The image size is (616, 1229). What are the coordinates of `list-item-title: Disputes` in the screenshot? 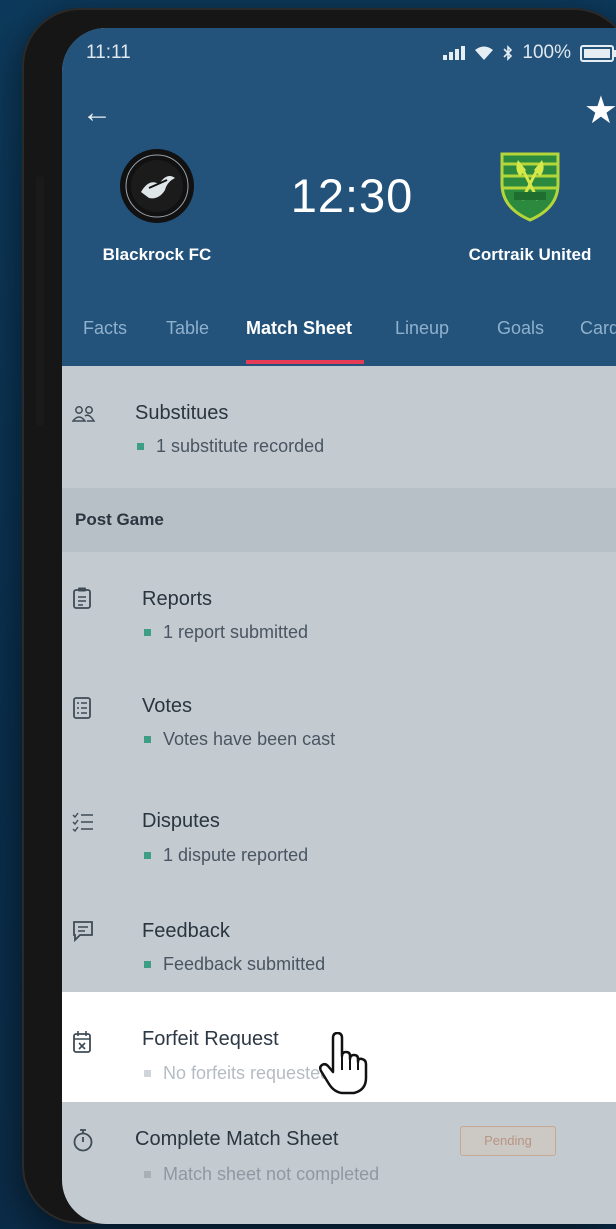 It's located at (181, 821).